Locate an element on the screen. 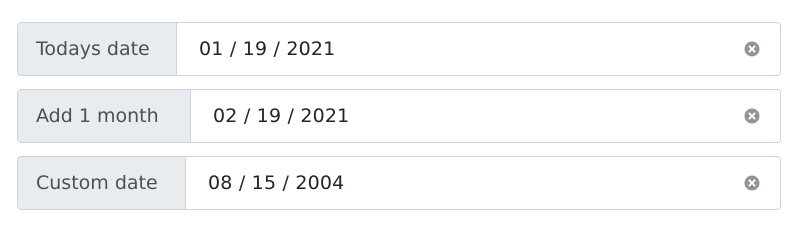 The width and height of the screenshot is (800, 240). custom-date-clear-button is located at coordinates (752, 183).